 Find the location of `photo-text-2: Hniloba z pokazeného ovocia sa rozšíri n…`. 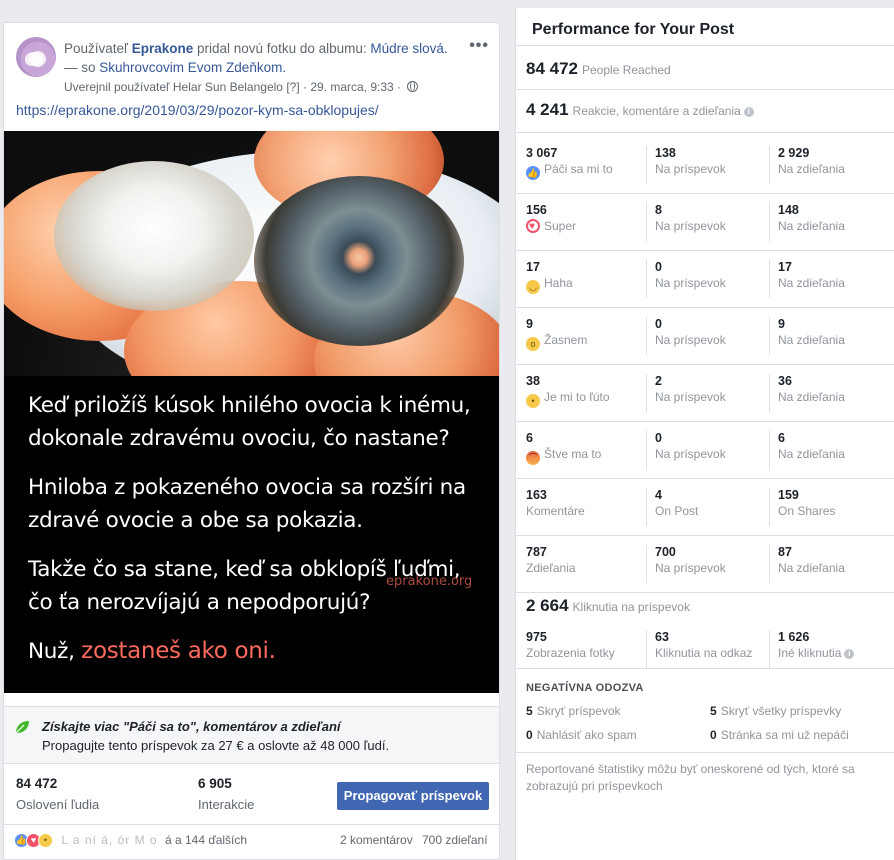

photo-text-2: Hniloba z pokazeného ovocia sa rozšíri n… is located at coordinates (247, 504).